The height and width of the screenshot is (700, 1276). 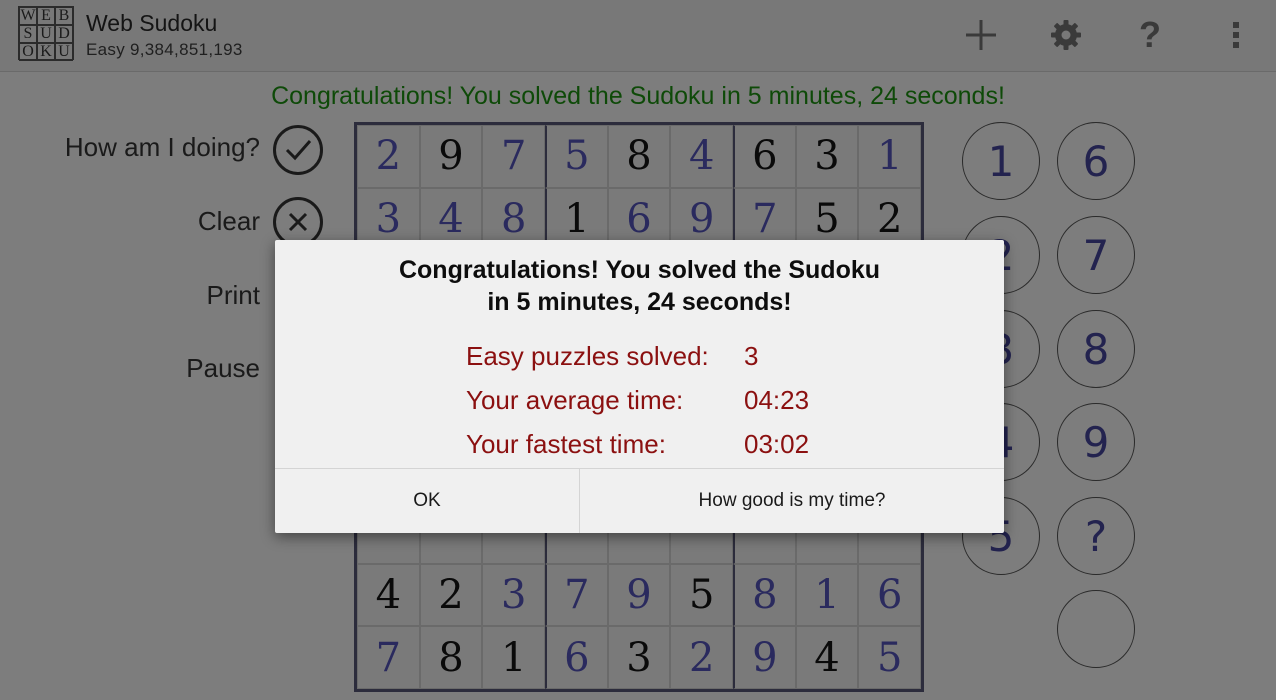 I want to click on number-pad-button: 8, so click(x=1096, y=349).